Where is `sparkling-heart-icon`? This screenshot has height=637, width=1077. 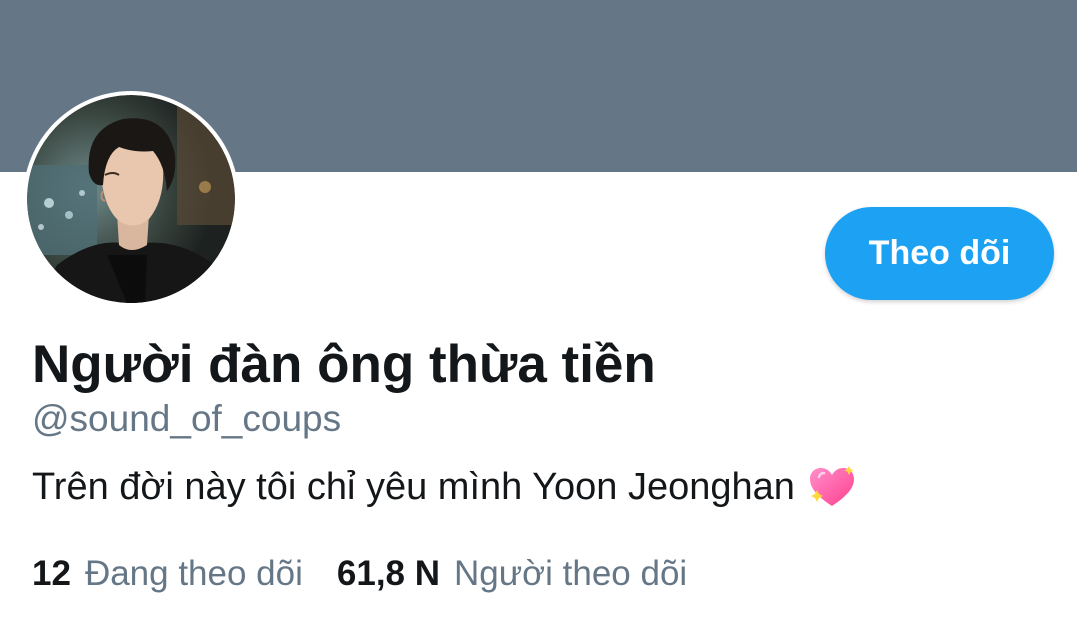
sparkling-heart-icon is located at coordinates (831, 486).